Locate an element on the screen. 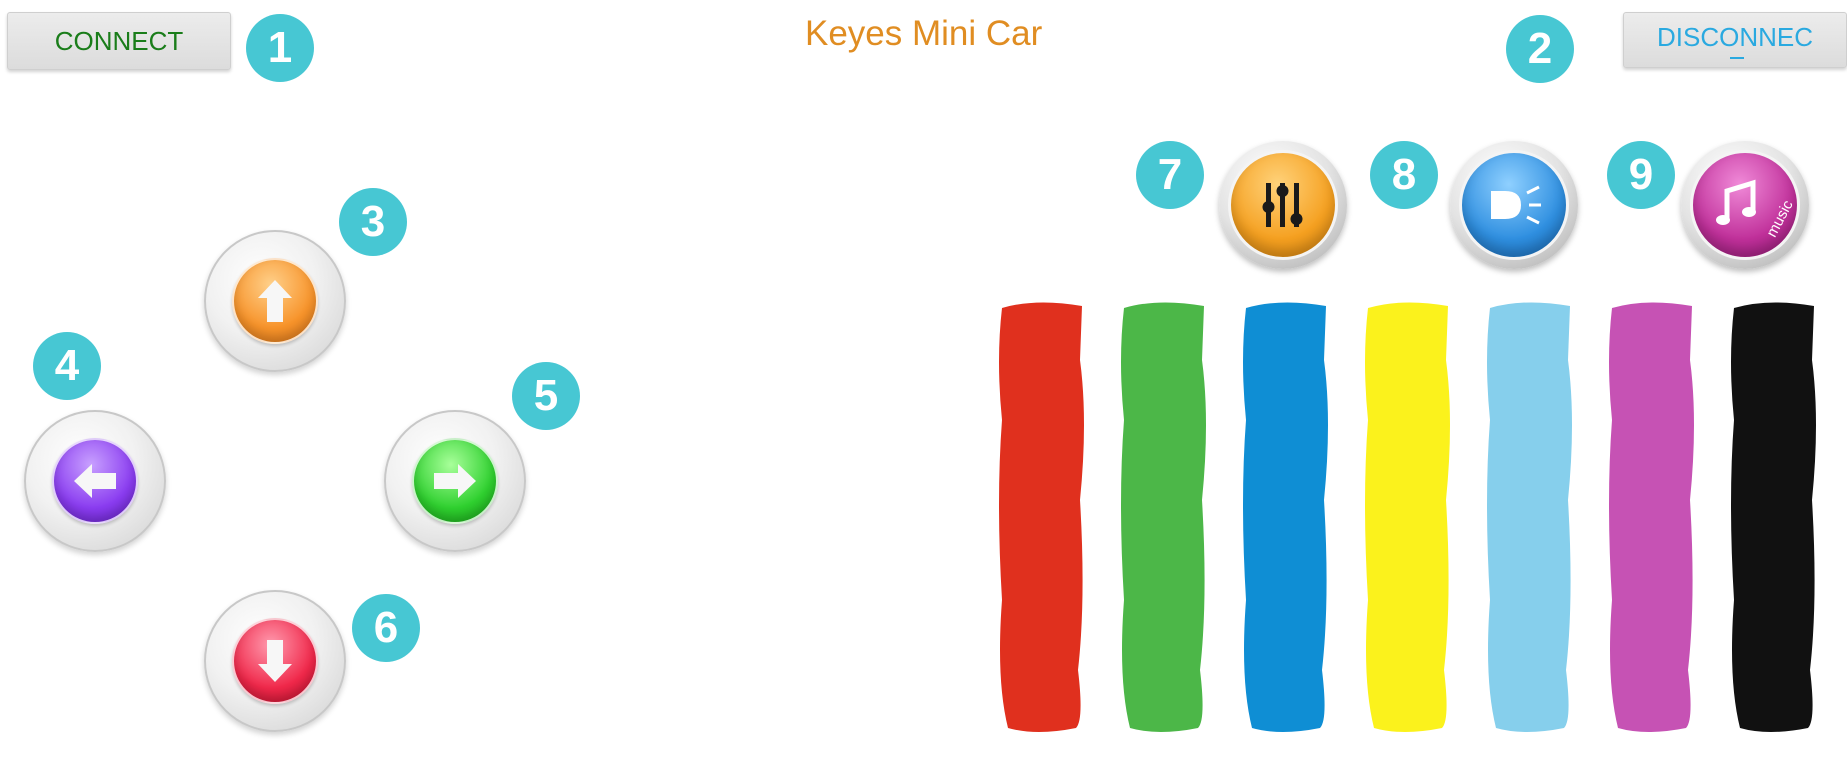 The image size is (1847, 783). forward-button is located at coordinates (275, 301).